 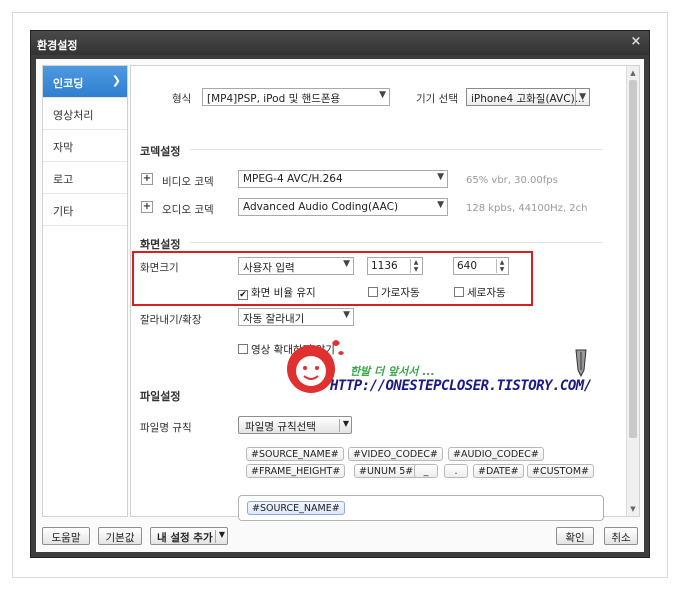 I want to click on token-chip: #DATE#, so click(x=498, y=471).